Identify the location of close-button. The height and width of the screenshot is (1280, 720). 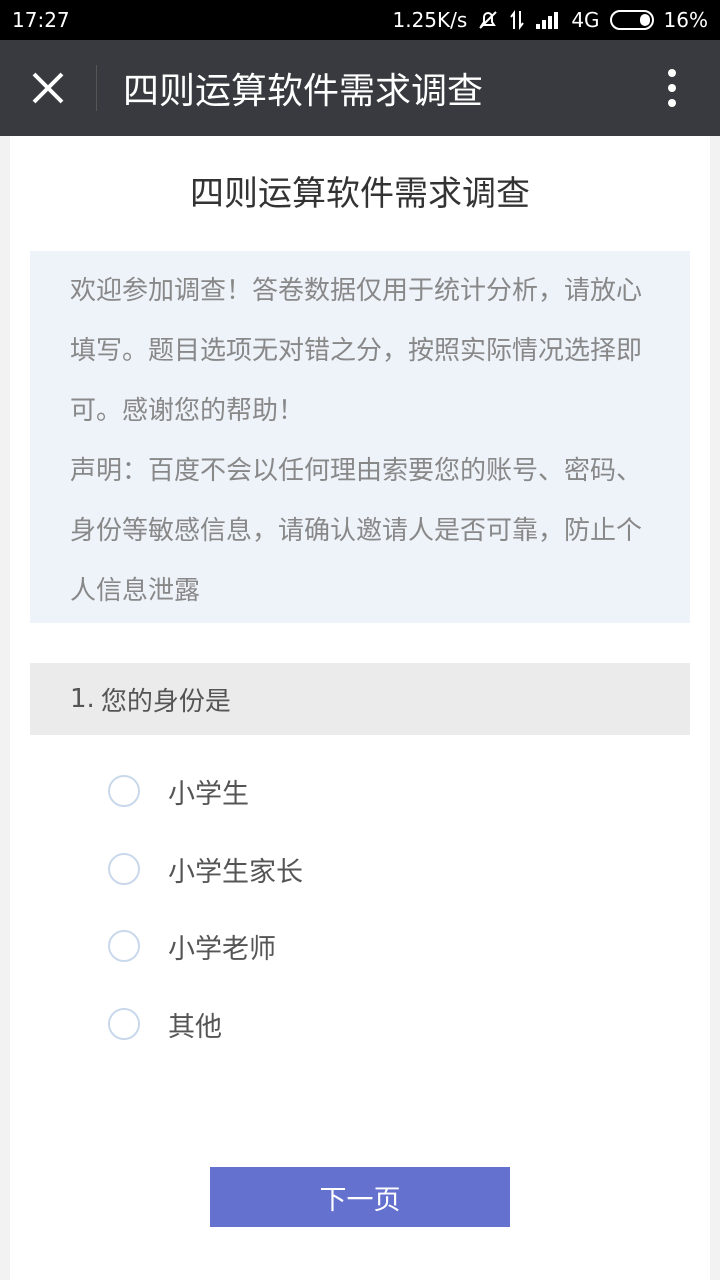
(48, 88).